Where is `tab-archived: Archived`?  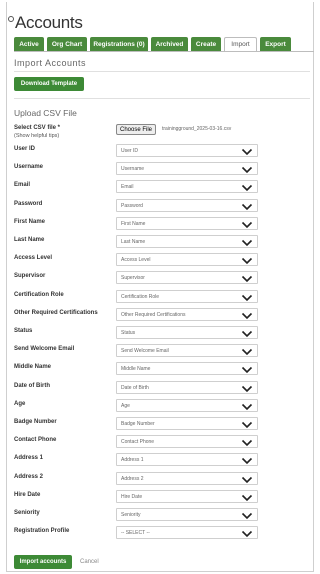
tab-archived: Archived is located at coordinates (169, 44).